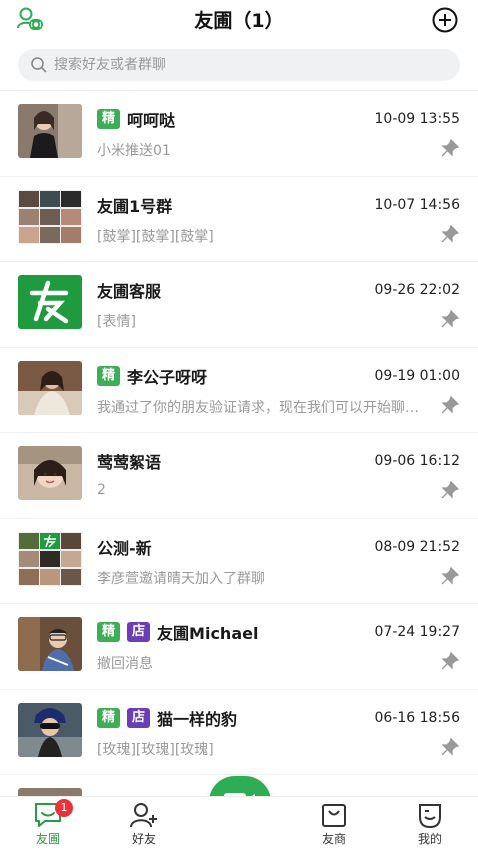 The image size is (478, 850). I want to click on page-title: 友圃（1）, so click(239, 21).